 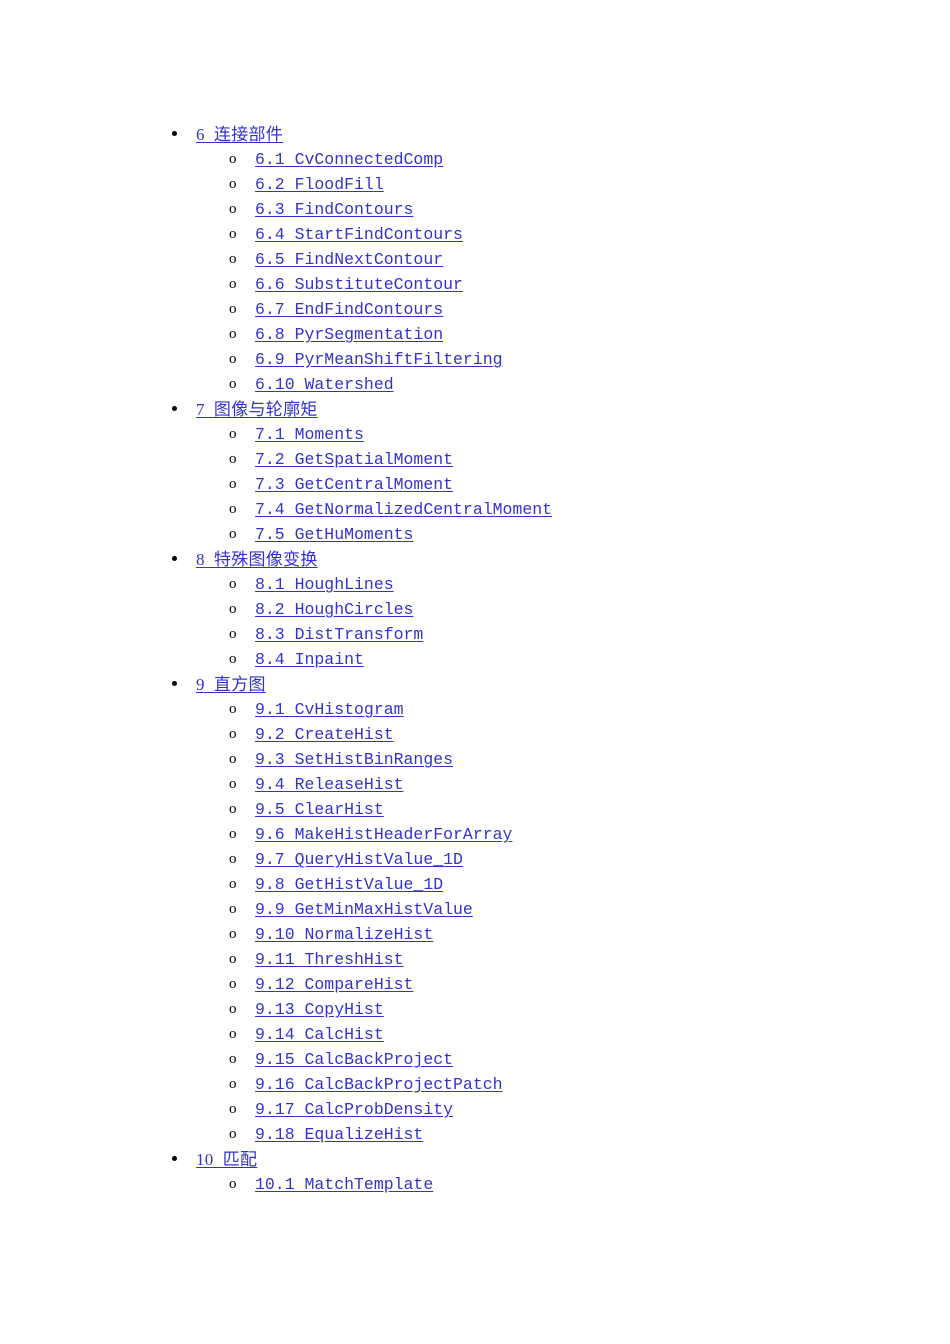 I want to click on toc-section-link: 7.5 GetHuMoments, so click(x=334, y=534).